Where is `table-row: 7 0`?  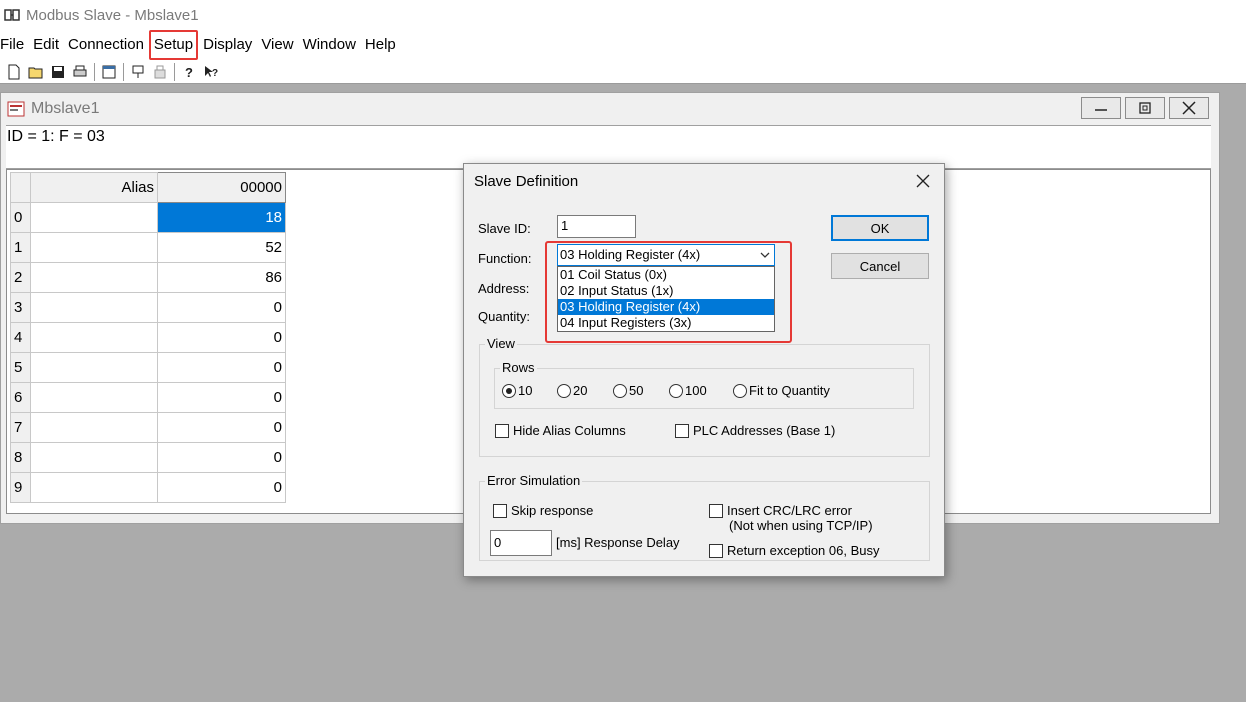 table-row: 7 0 is located at coordinates (148, 427).